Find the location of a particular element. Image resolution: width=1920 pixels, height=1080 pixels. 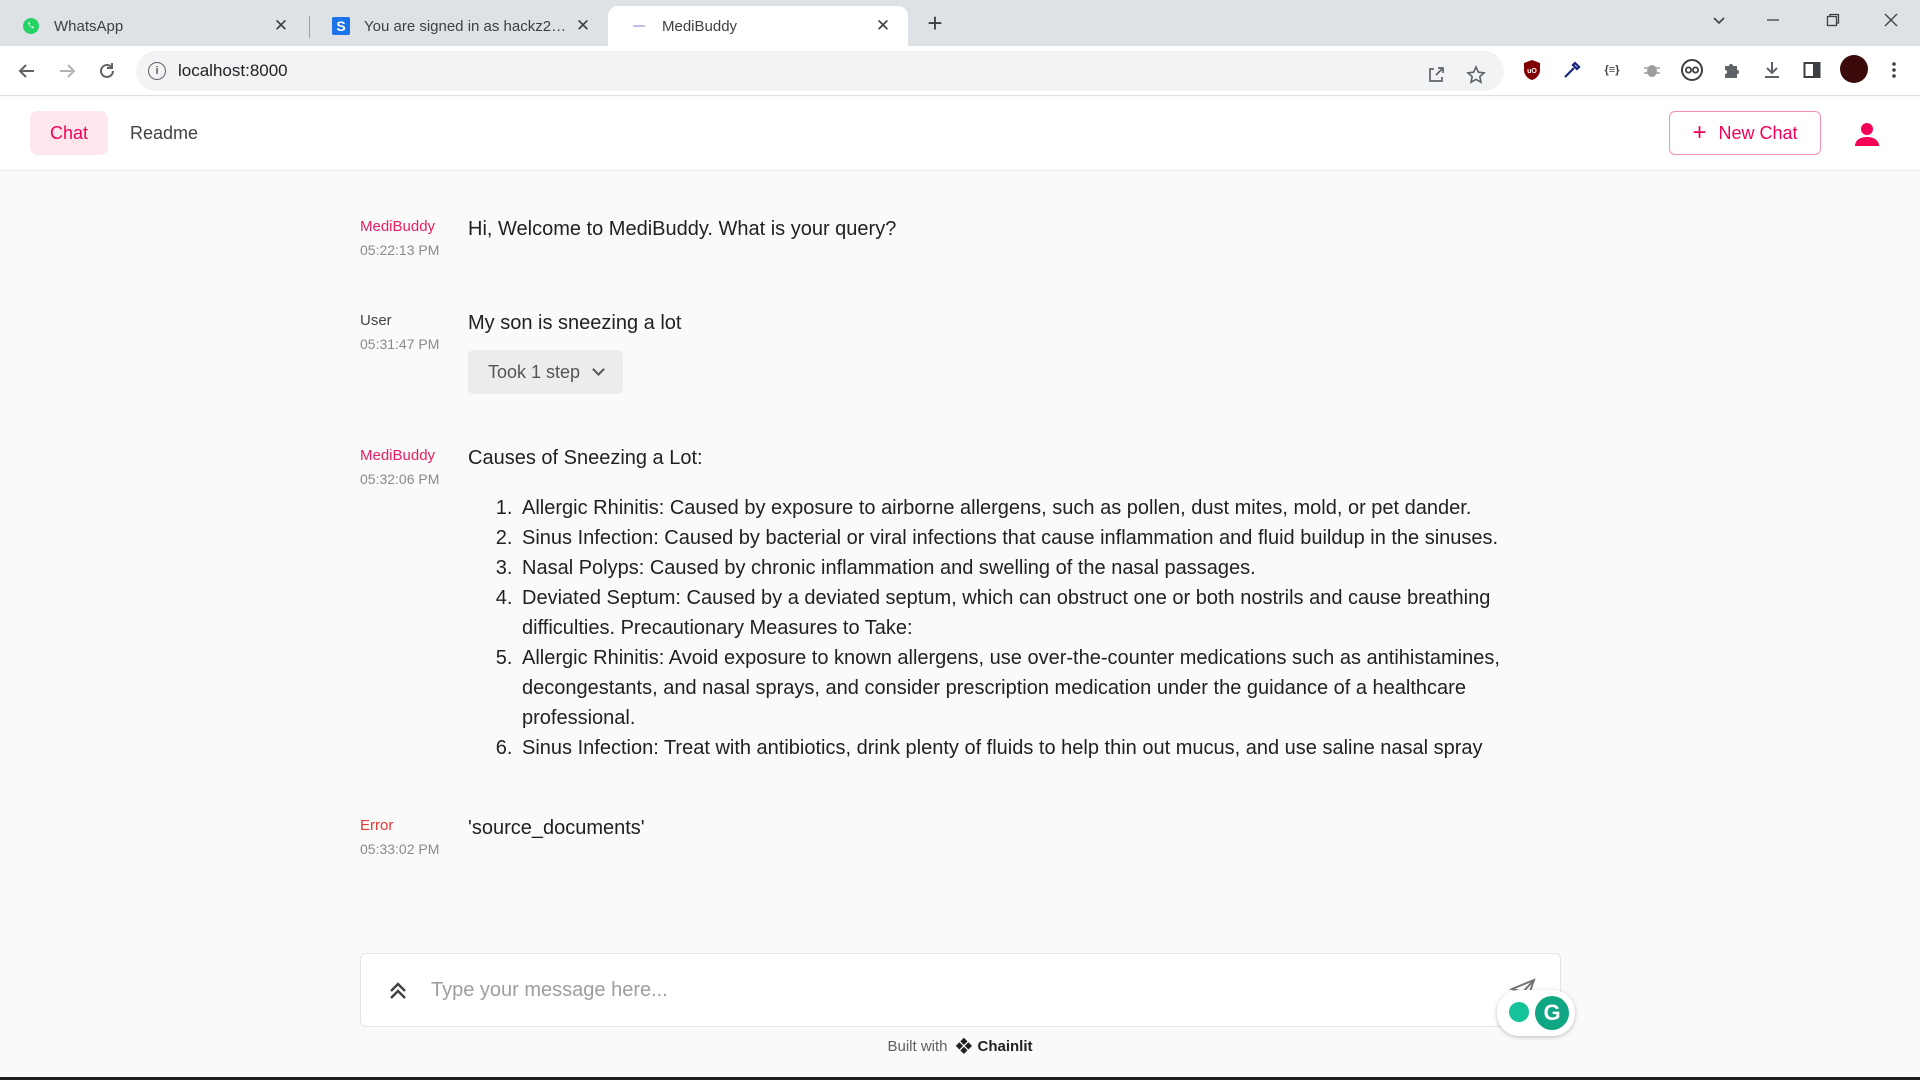

s-logo-icon: S is located at coordinates (341, 26).